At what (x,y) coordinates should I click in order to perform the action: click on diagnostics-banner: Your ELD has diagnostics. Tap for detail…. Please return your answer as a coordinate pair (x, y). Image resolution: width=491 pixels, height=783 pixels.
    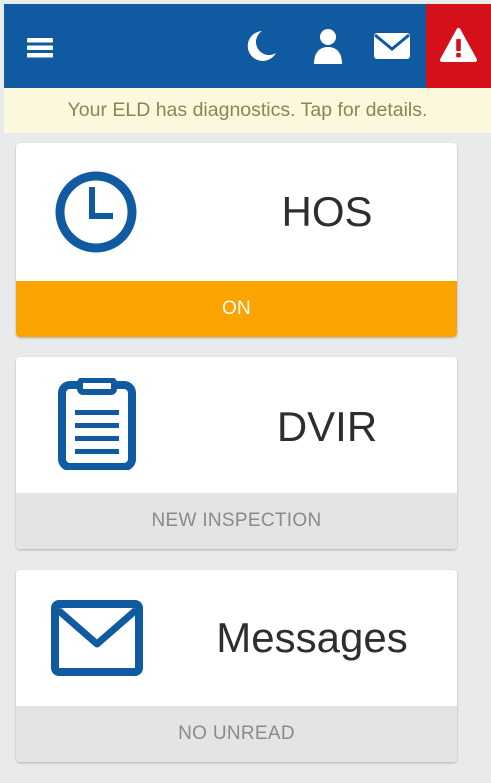
    Looking at the image, I should click on (247, 110).